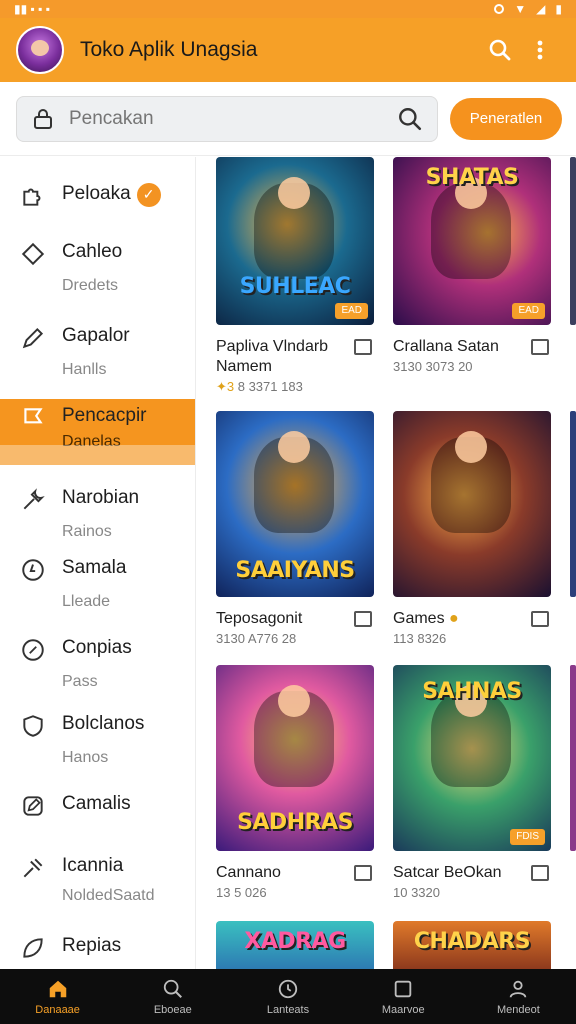  I want to click on app-title: Crallana Satan, so click(446, 346).